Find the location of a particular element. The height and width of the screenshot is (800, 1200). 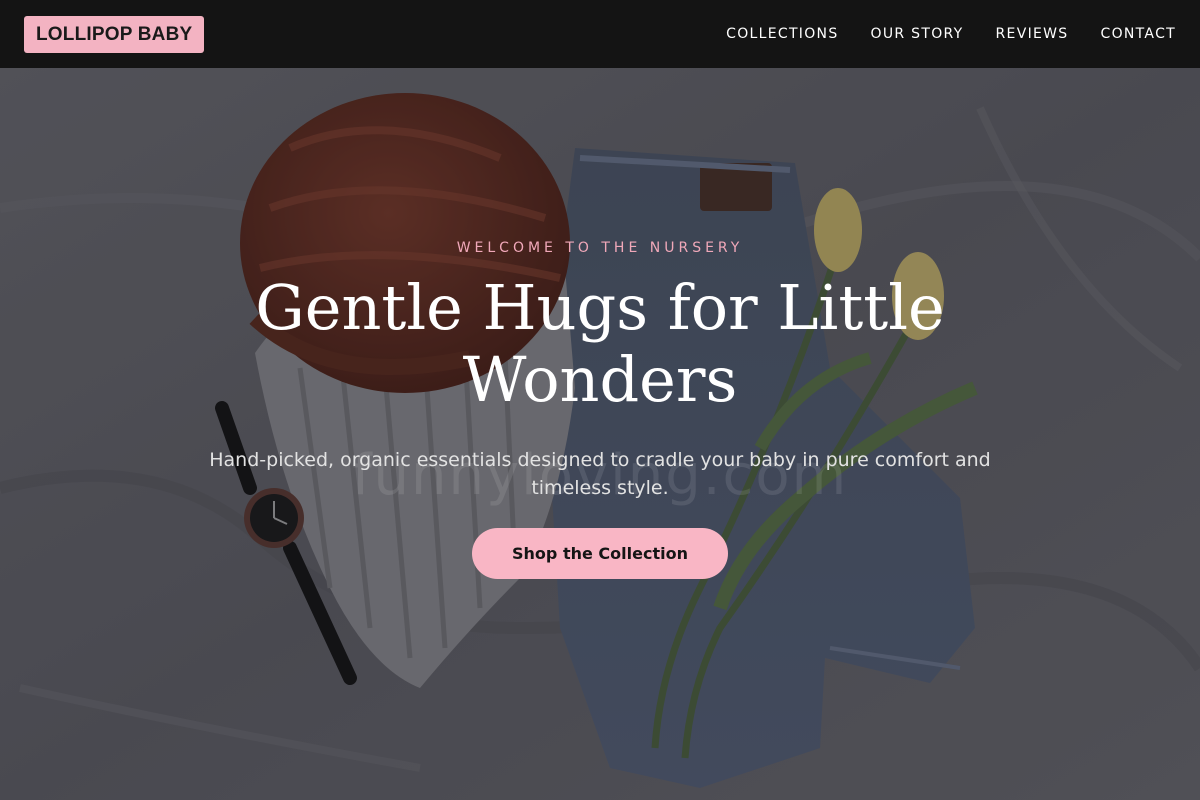

shop-collection-button: Shop the Collection is located at coordinates (600, 553).